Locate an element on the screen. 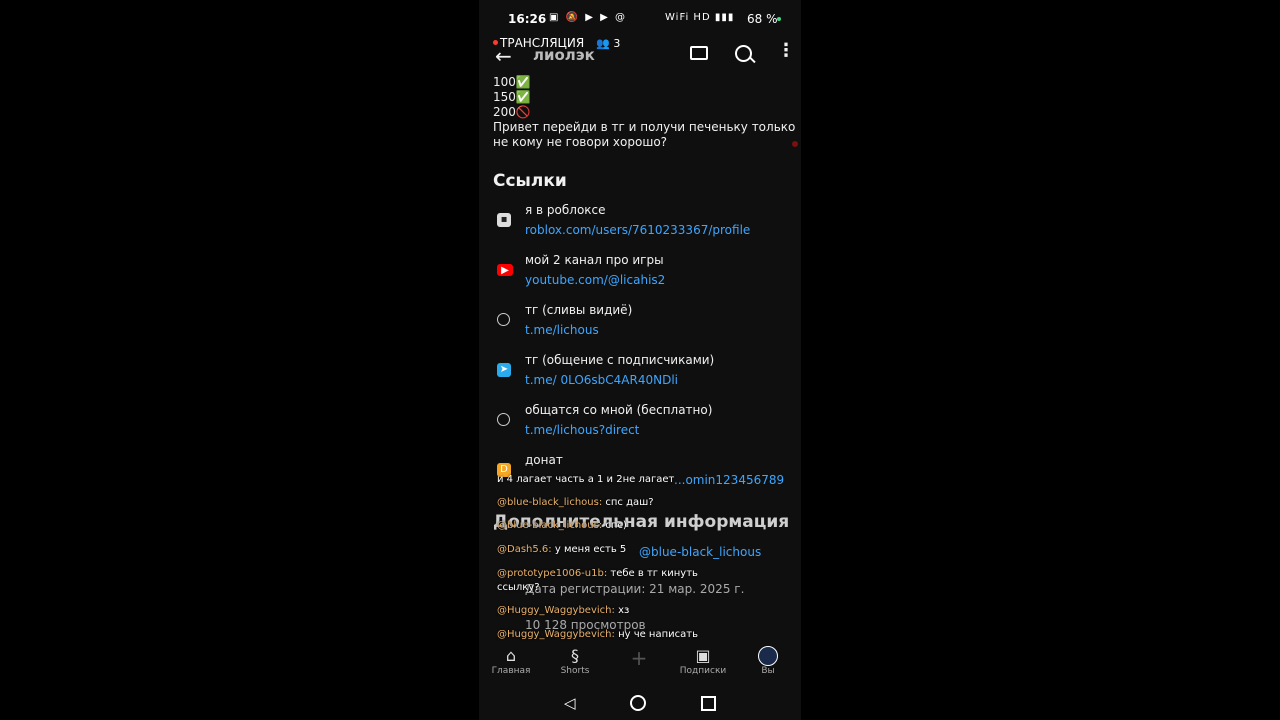 The width and height of the screenshot is (1280, 720). chat-message: и 4 лагает часть а 1 и 2не лагает is located at coordinates (586, 479).